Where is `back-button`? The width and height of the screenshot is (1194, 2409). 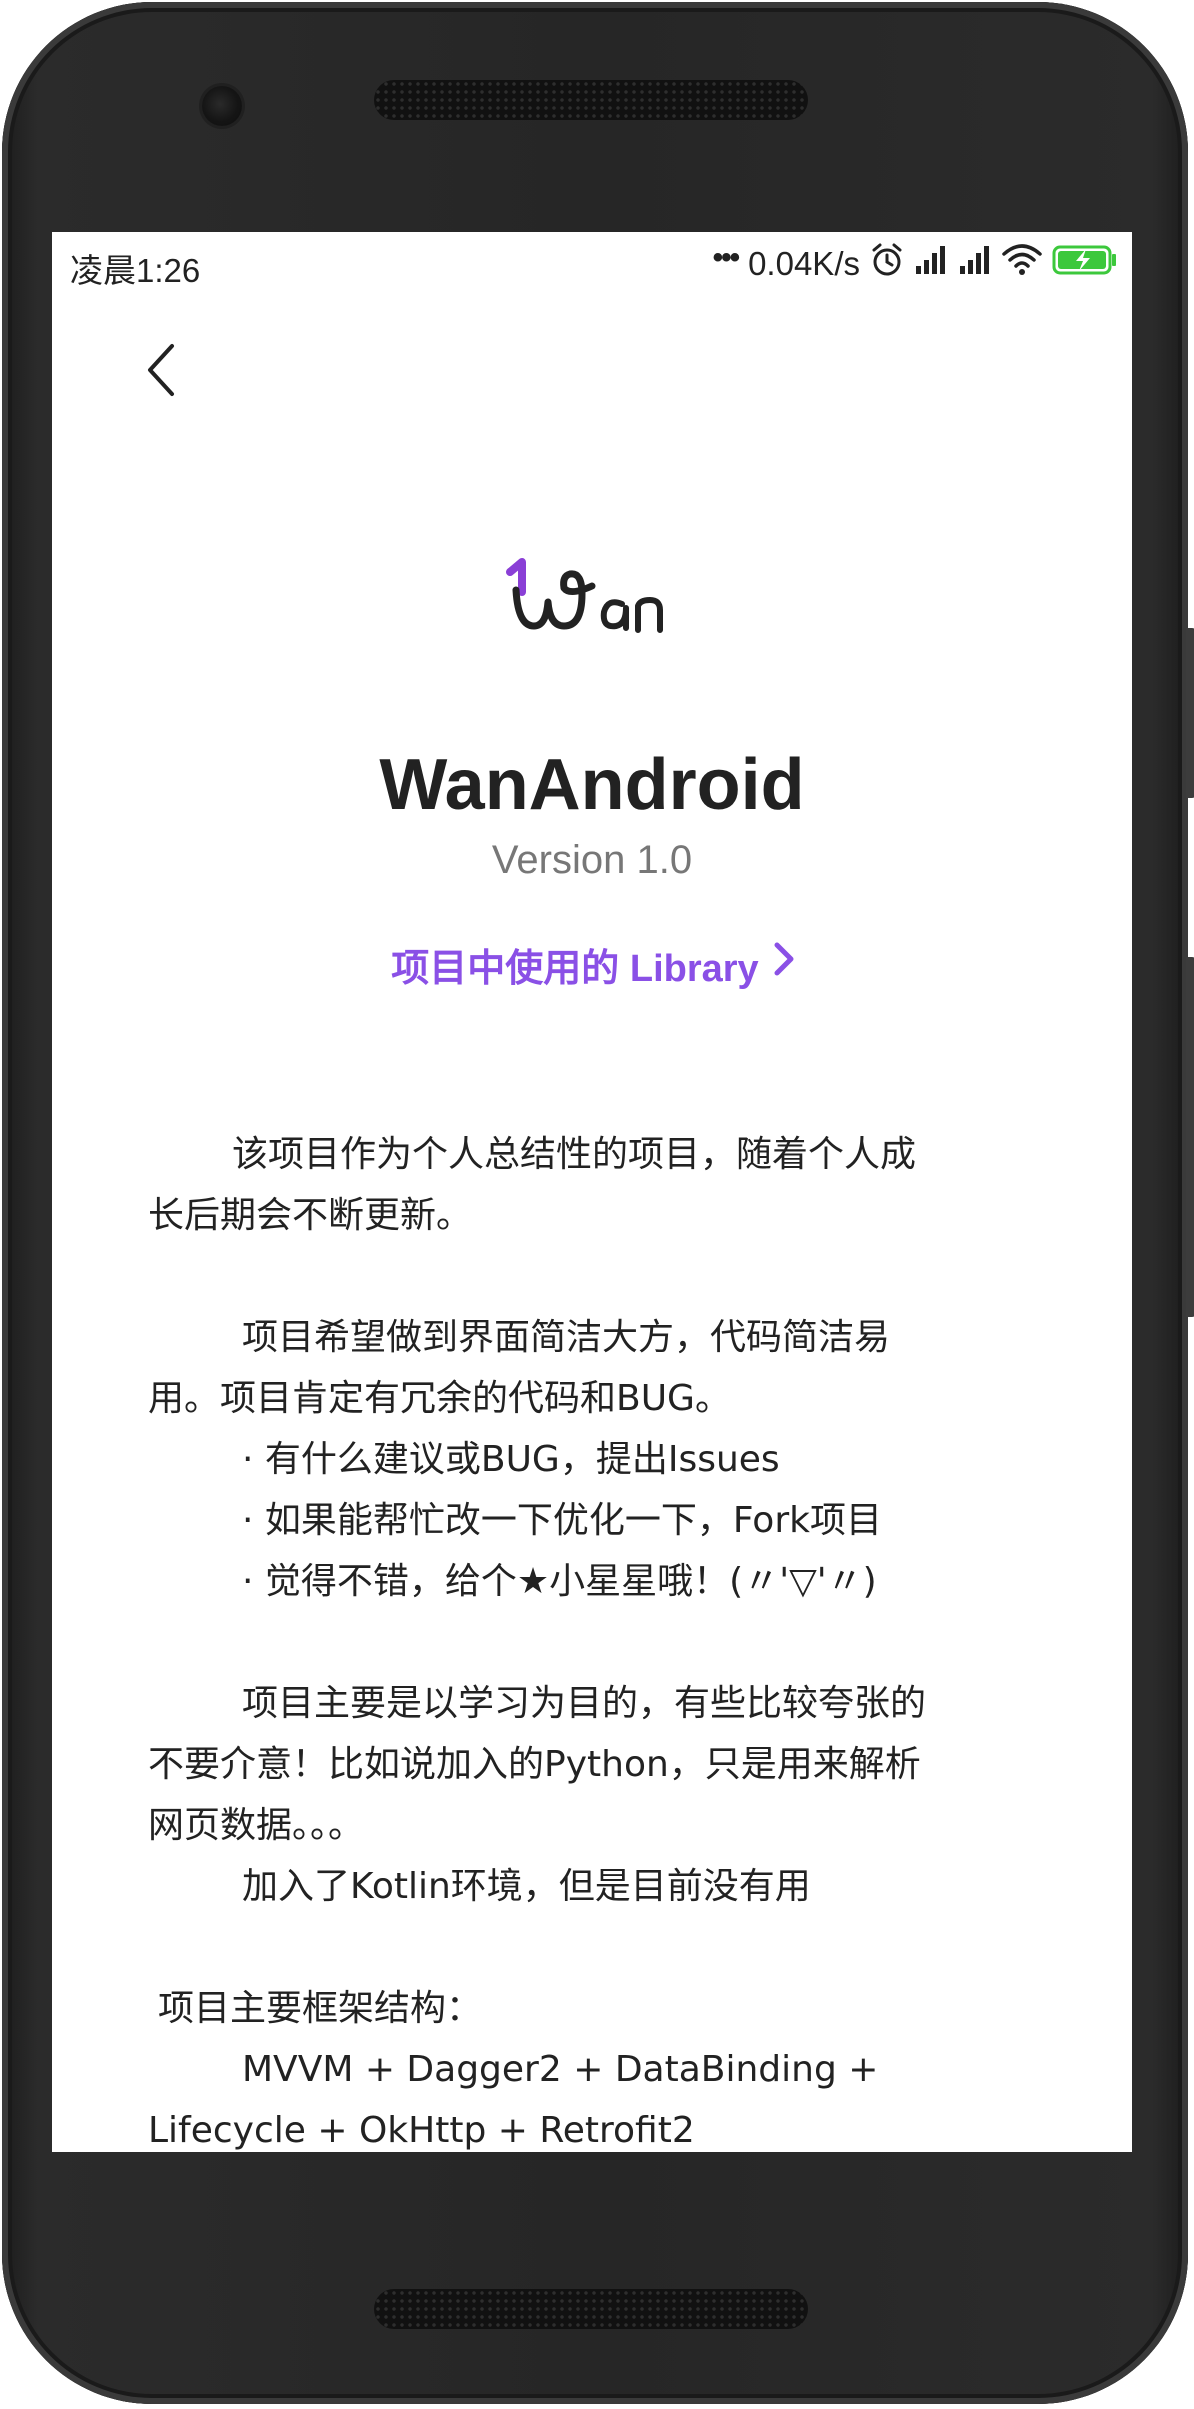 back-button is located at coordinates (162, 372).